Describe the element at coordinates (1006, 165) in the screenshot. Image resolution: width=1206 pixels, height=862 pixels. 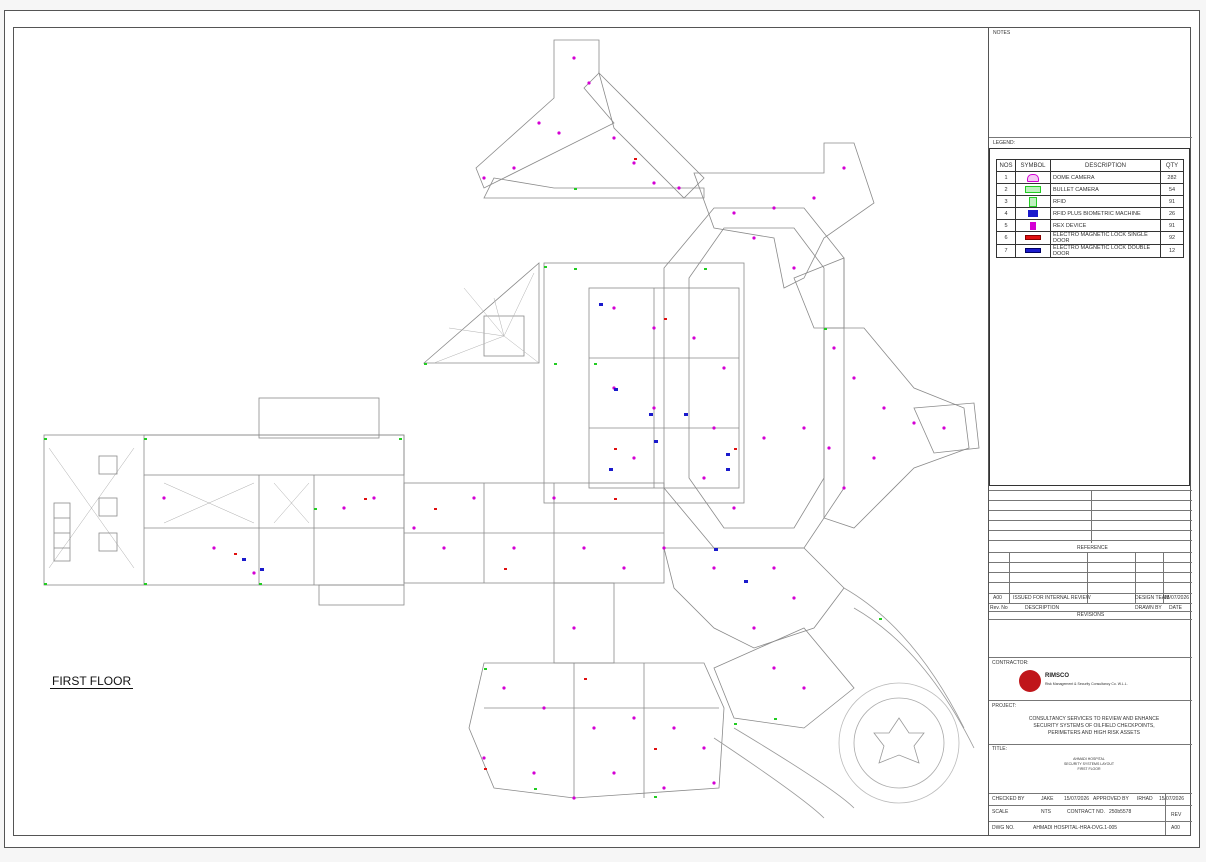
I see `legend-header-nos: NOS` at that location.